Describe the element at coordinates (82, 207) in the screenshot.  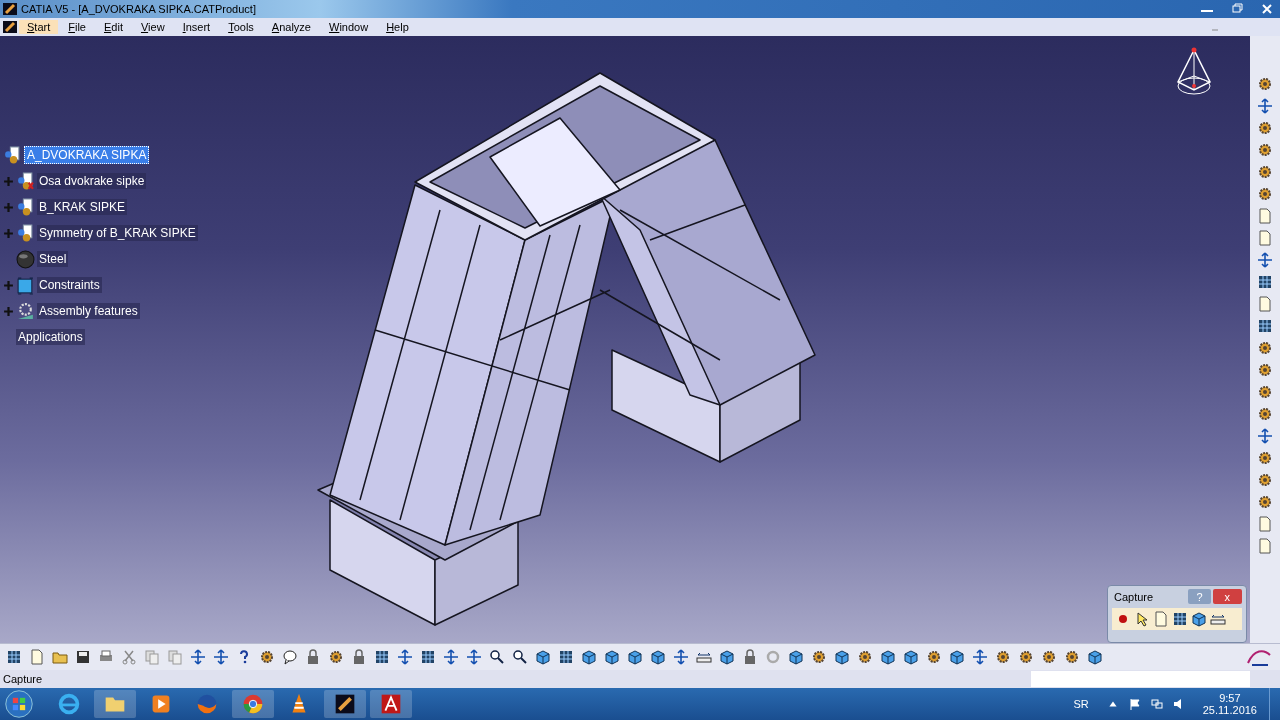
I see `tree-item: B_KRAK SIPKE` at that location.